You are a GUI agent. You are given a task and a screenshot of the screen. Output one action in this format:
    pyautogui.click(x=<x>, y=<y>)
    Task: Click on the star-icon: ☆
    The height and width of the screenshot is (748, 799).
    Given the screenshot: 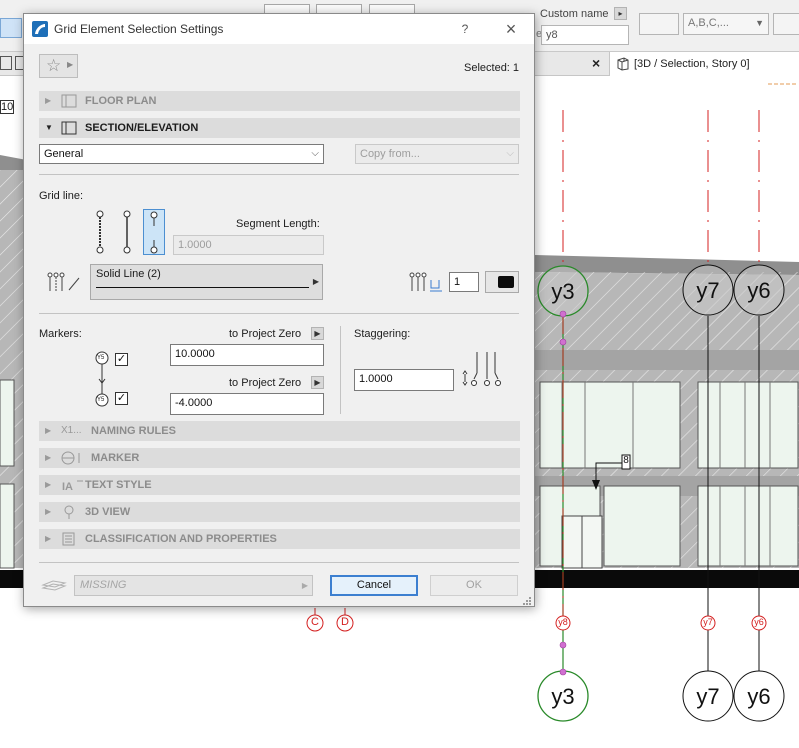 What is the action you would take?
    pyautogui.click(x=54, y=65)
    